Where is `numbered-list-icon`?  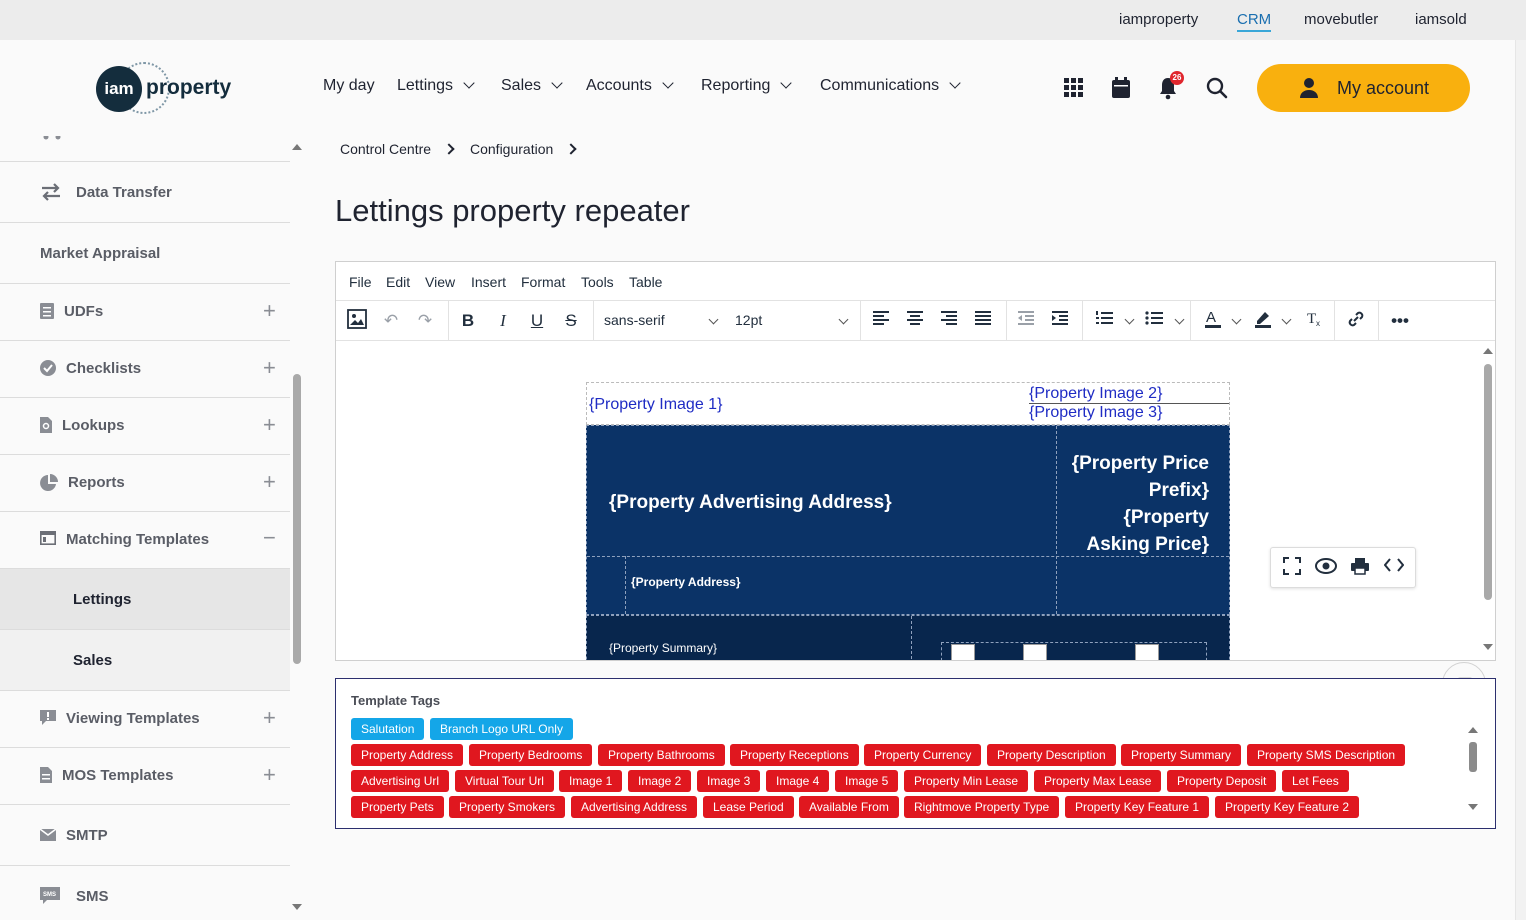 numbered-list-icon is located at coordinates (1104, 321).